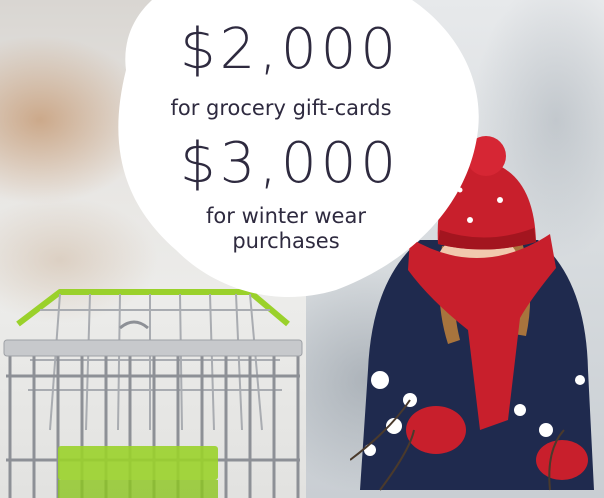 Image resolution: width=604 pixels, height=498 pixels. Describe the element at coordinates (281, 108) in the screenshot. I see `grocery-label: for grocery gift-cards` at that location.